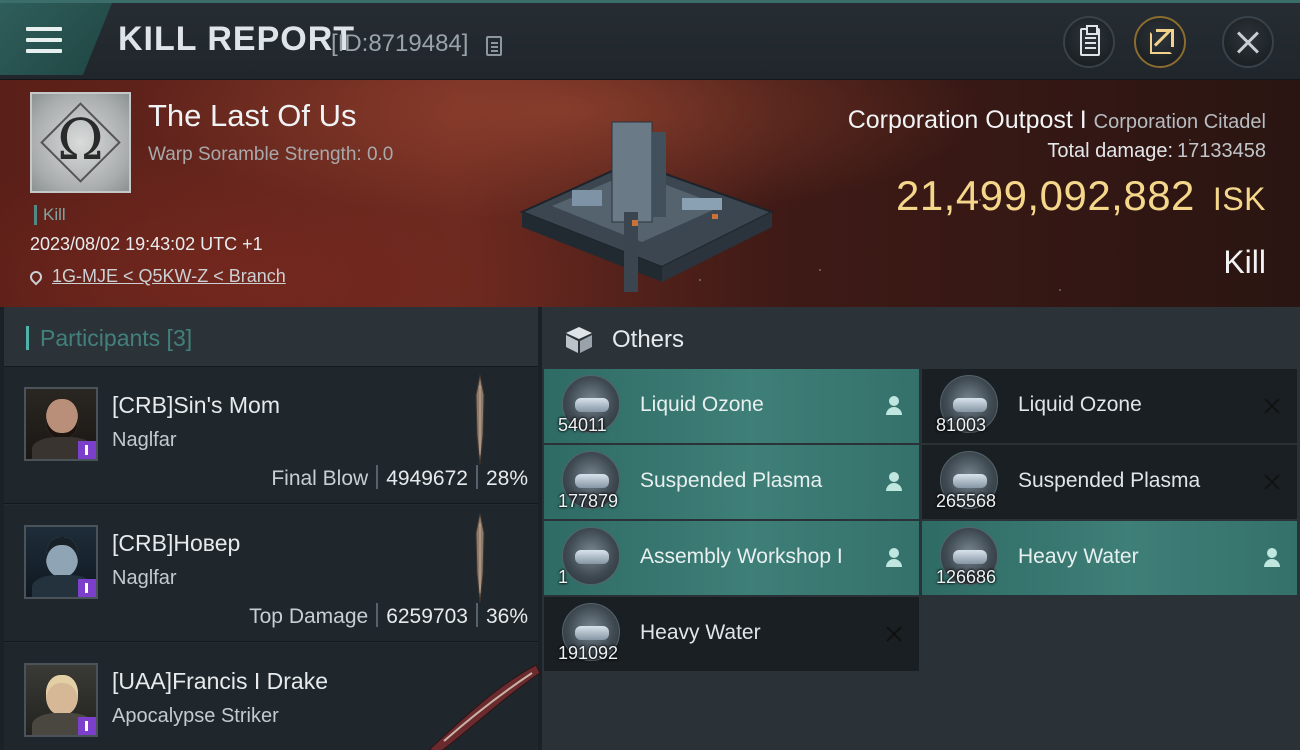  I want to click on result-label: Kill, so click(1244, 262).